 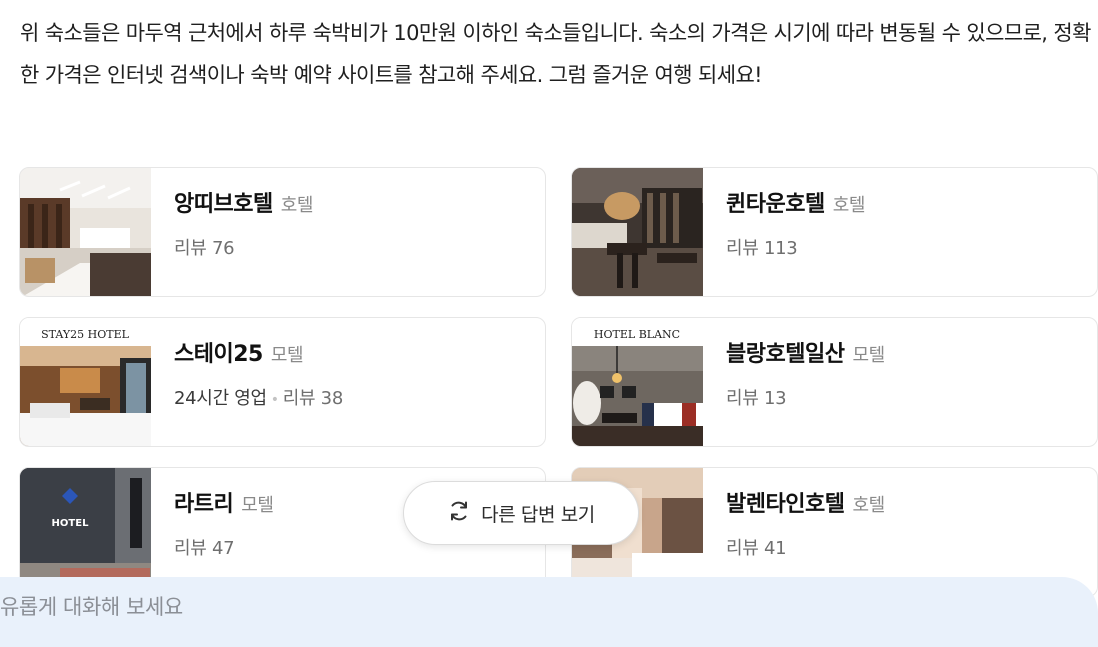 What do you see at coordinates (218, 354) in the screenshot?
I see `place-name: 스테이25` at bounding box center [218, 354].